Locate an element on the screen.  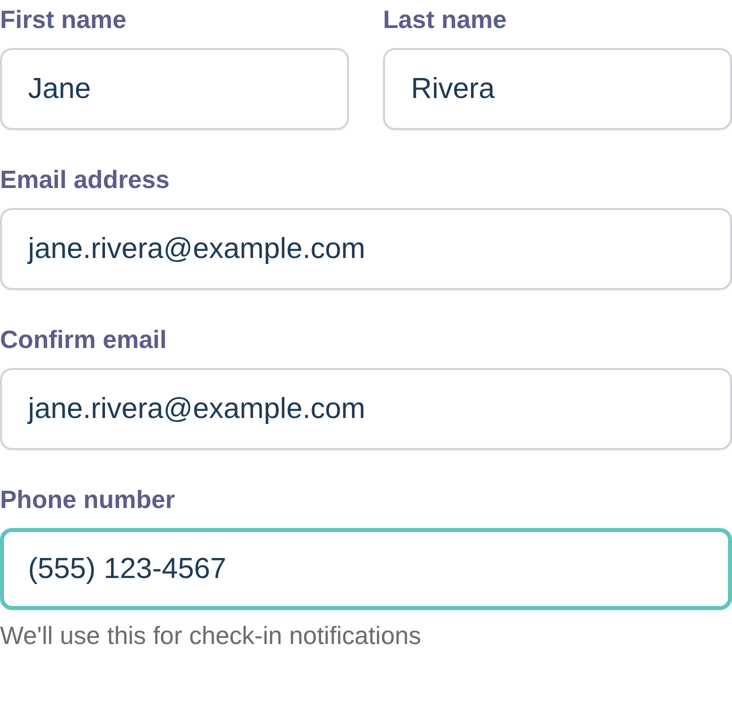
field-label: Last name is located at coordinates (445, 20).